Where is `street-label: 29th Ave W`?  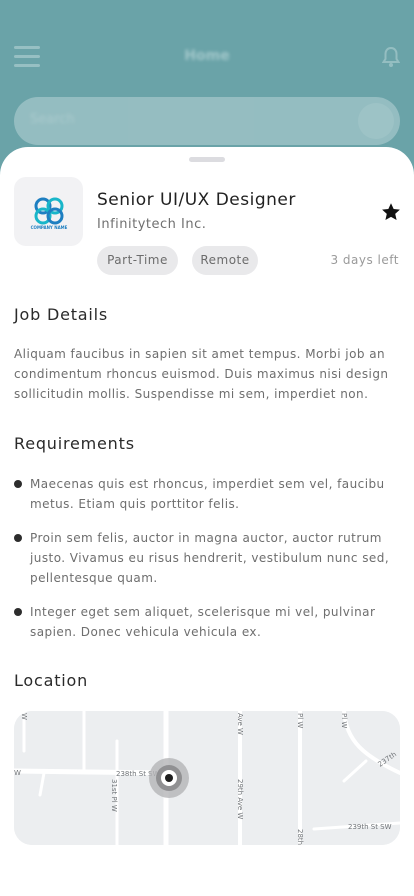 street-label: 29th Ave W is located at coordinates (240, 799).